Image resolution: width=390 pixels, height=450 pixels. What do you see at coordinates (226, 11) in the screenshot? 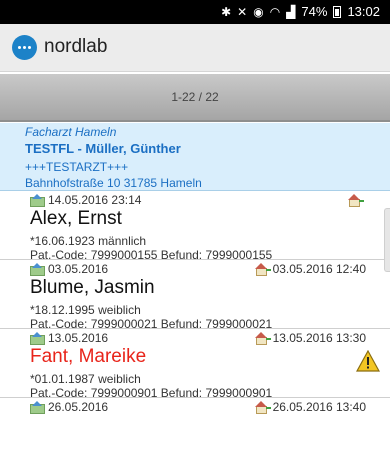
I see `bluetooth-icon: ✱` at bounding box center [226, 11].